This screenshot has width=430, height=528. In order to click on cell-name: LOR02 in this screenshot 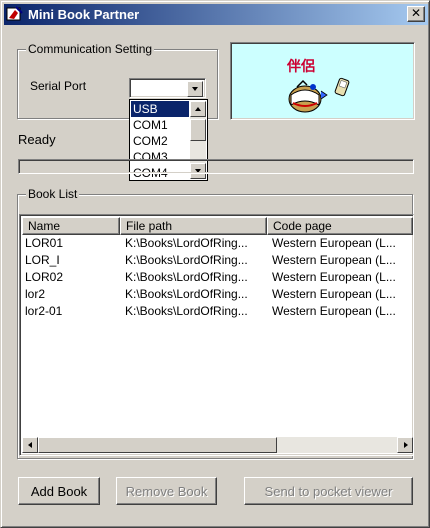, I will do `click(44, 277)`.